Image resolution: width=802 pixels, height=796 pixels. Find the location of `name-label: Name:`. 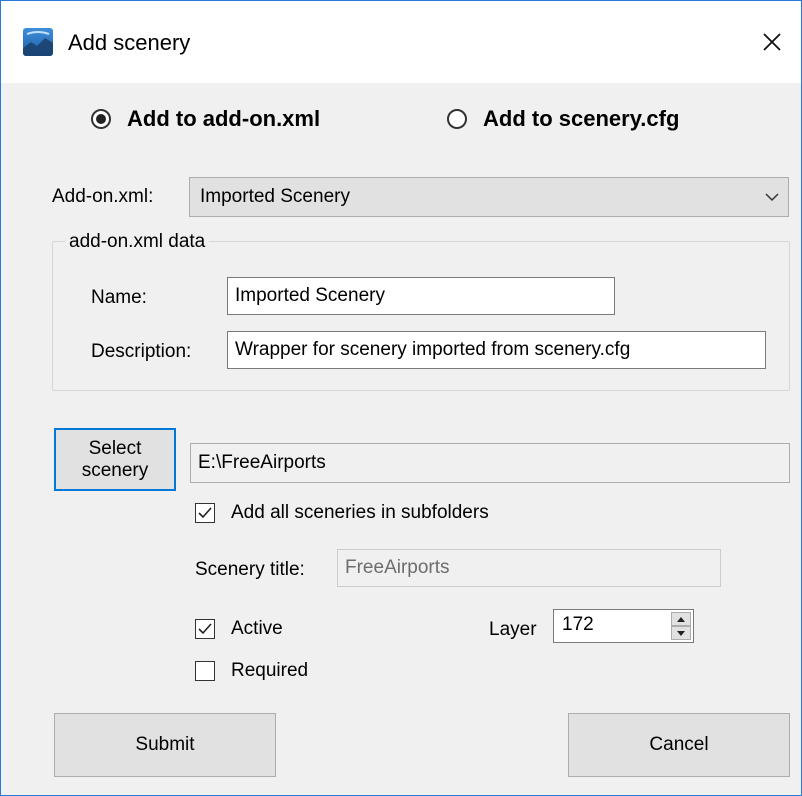

name-label: Name: is located at coordinates (119, 297).